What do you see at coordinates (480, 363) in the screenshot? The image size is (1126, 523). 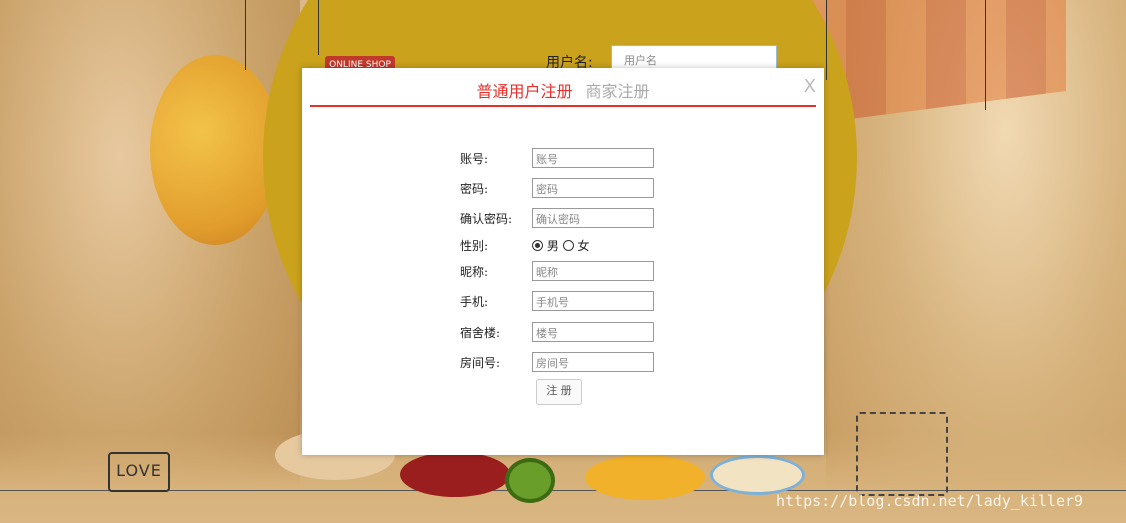 I see `room-label: 房间号:` at bounding box center [480, 363].